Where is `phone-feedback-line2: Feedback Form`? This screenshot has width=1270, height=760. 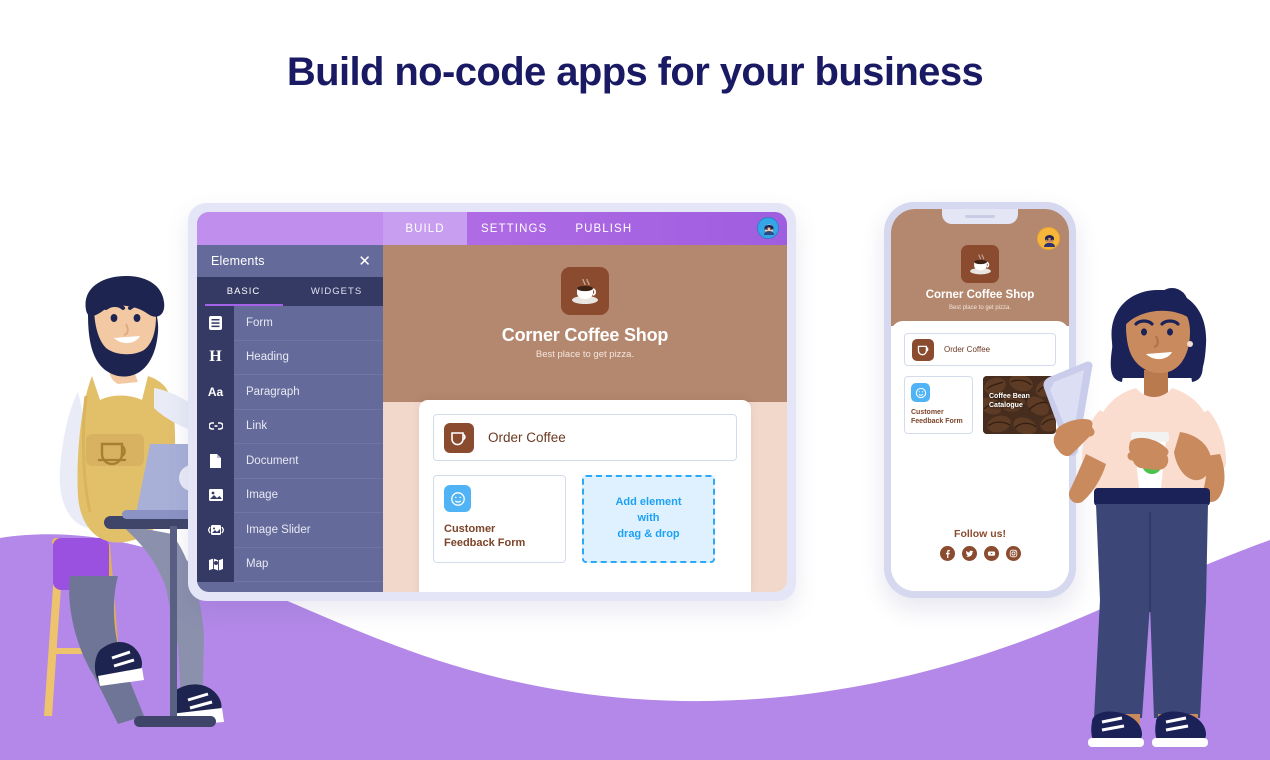
phone-feedback-line2: Feedback Form is located at coordinates (937, 422).